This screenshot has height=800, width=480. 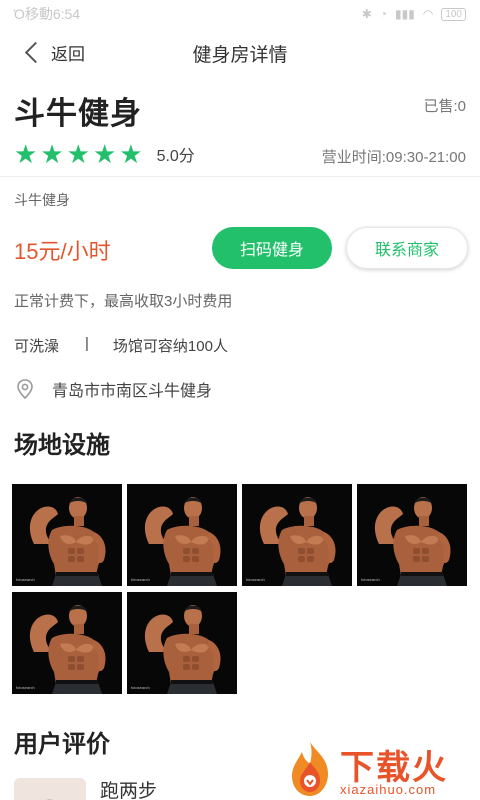 What do you see at coordinates (123, 301) in the screenshot?
I see `billing-note: 正常计费下，最高收取3小时费用` at bounding box center [123, 301].